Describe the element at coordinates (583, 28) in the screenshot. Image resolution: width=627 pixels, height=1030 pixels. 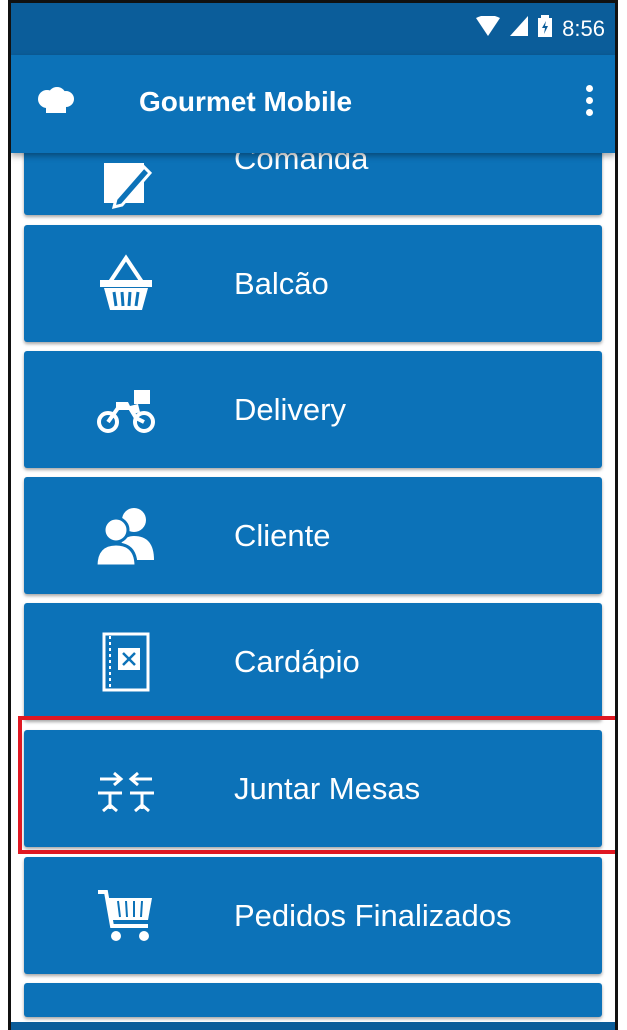
I see `status-time: 8:56` at that location.